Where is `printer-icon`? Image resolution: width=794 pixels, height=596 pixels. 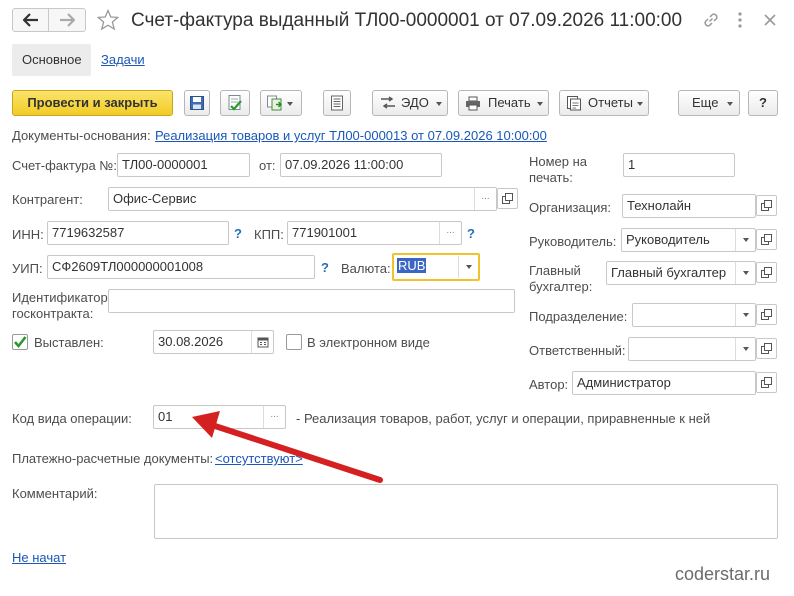
printer-icon is located at coordinates (473, 103).